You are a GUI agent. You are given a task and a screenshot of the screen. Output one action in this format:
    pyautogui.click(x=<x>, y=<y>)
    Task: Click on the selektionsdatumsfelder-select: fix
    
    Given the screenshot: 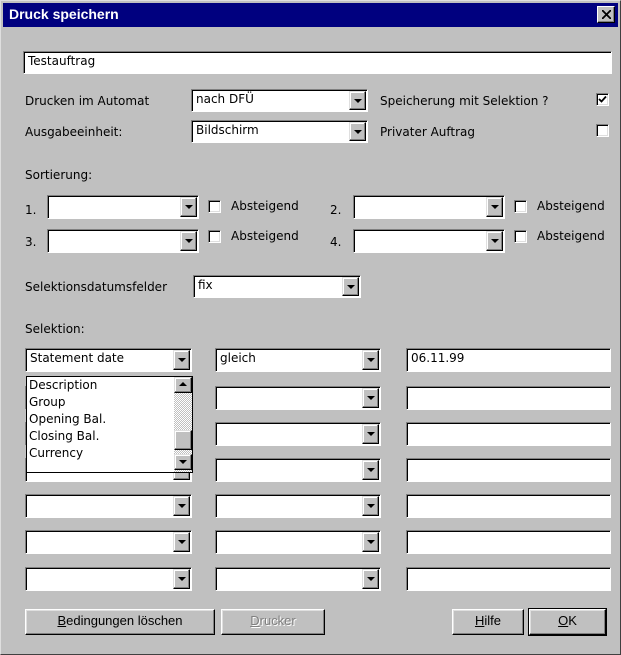 What is the action you would take?
    pyautogui.click(x=277, y=286)
    